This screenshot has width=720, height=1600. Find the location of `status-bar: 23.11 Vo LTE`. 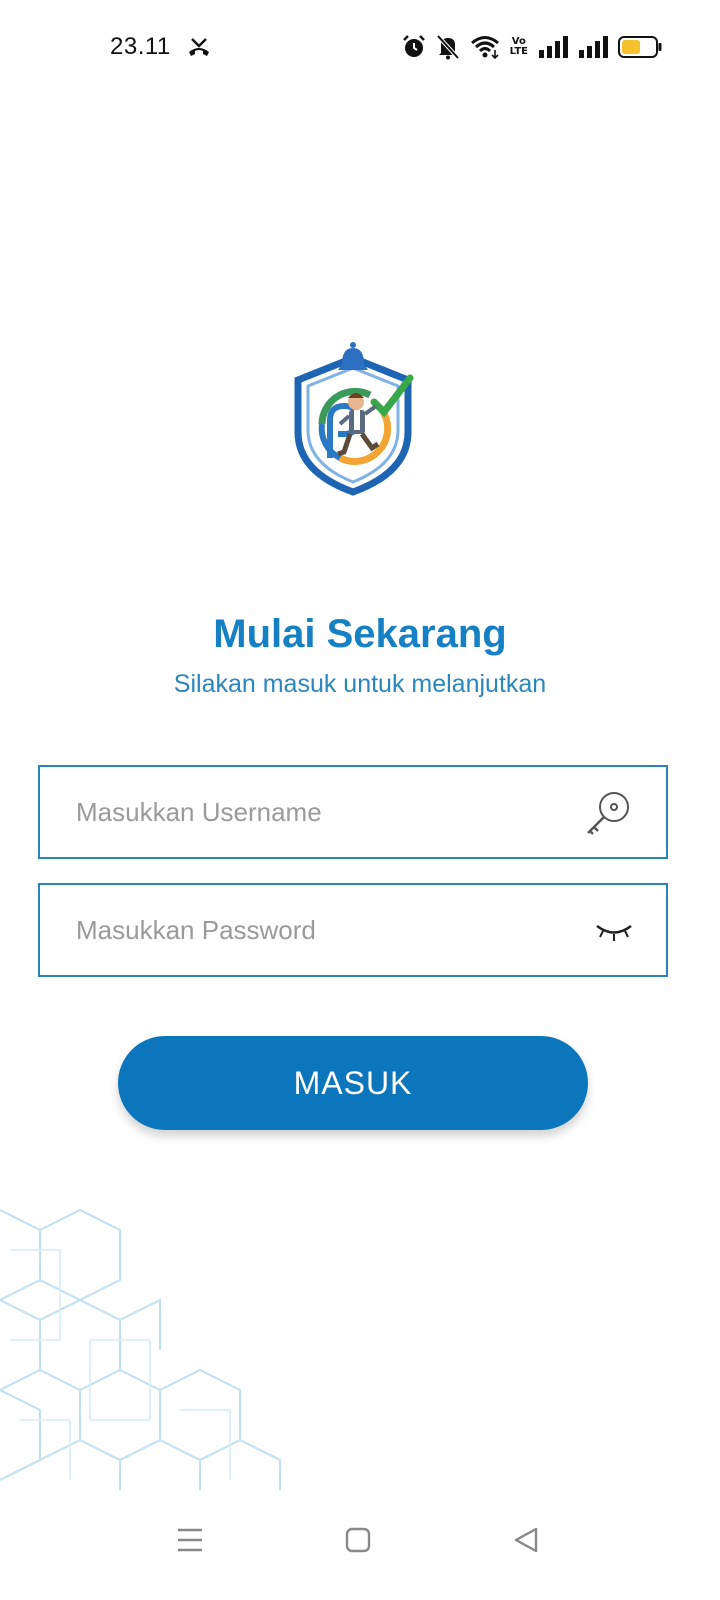

status-bar: 23.11 Vo LTE is located at coordinates (360, 48).